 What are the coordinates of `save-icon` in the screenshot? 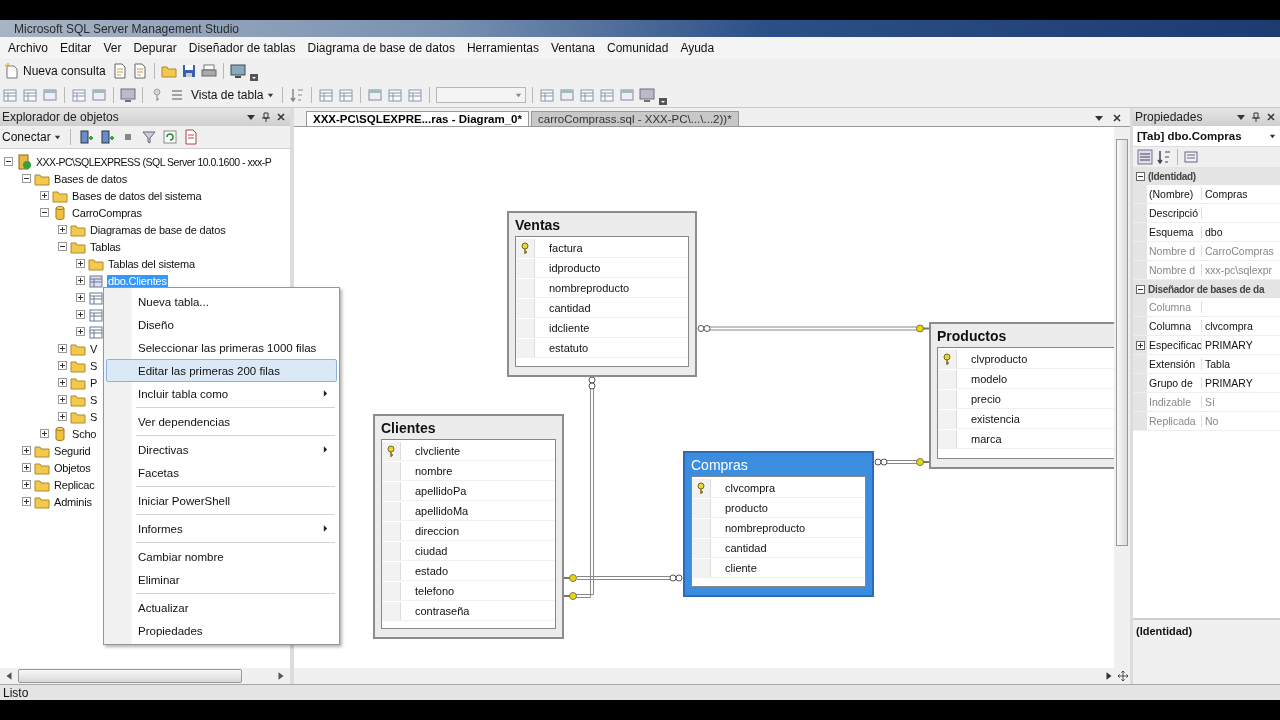 It's located at (188, 71).